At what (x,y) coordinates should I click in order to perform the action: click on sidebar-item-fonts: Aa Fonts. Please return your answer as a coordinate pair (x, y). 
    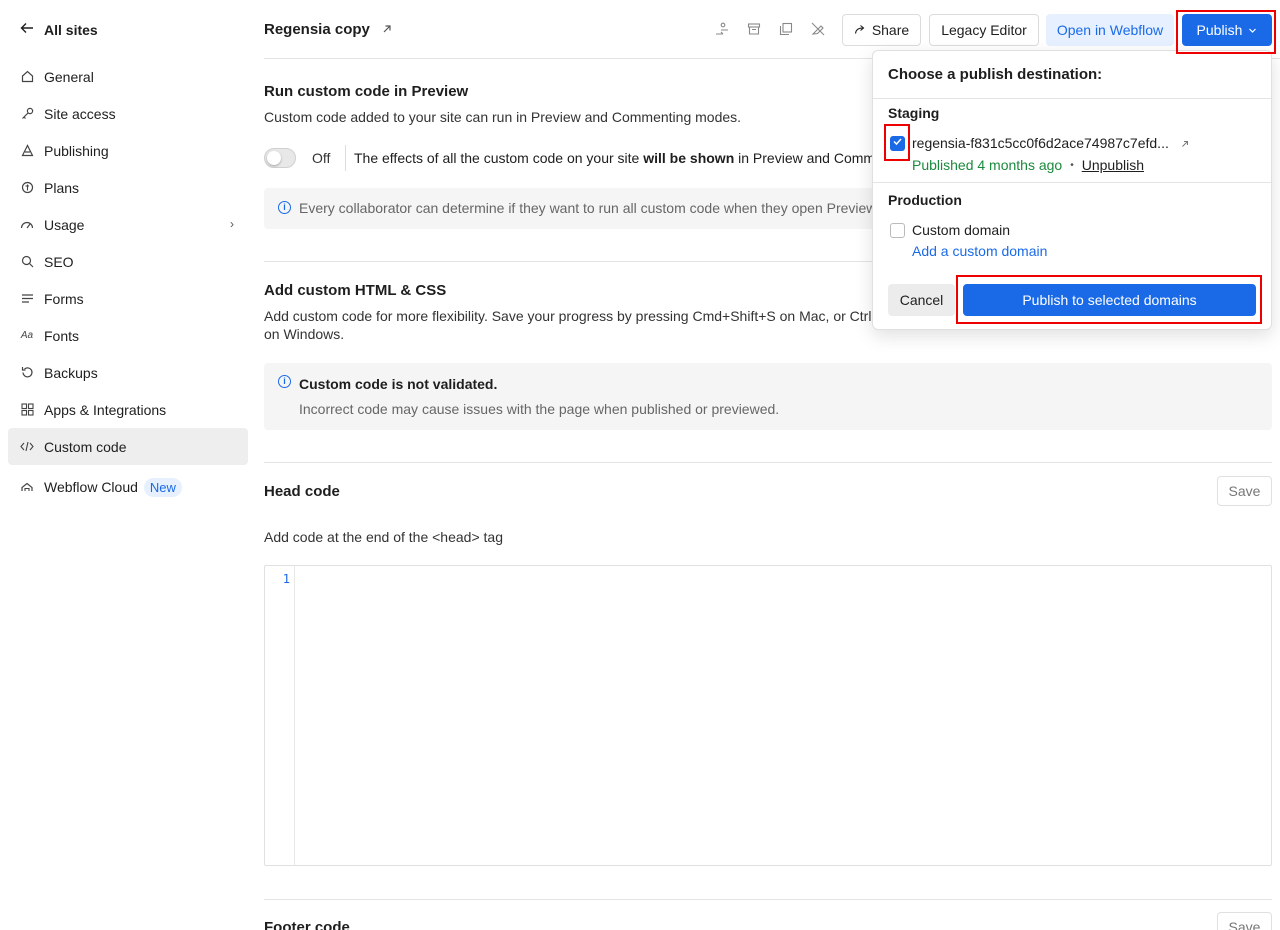
    Looking at the image, I should click on (128, 335).